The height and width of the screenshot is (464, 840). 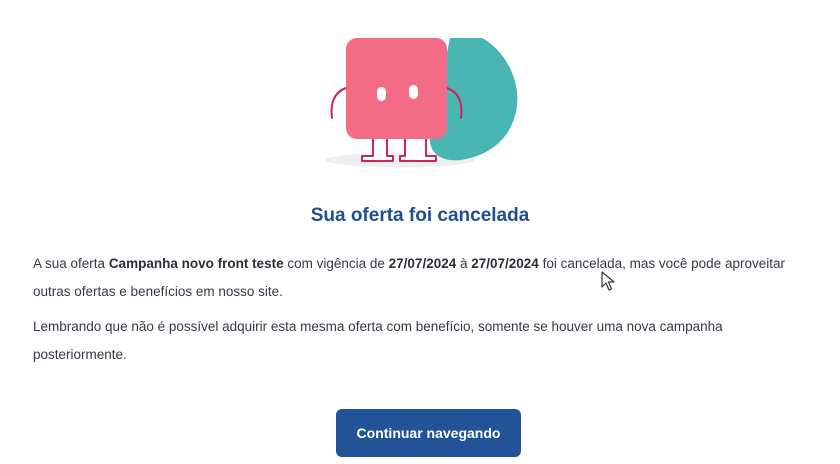 I want to click on mascot-body, so click(x=396, y=88).